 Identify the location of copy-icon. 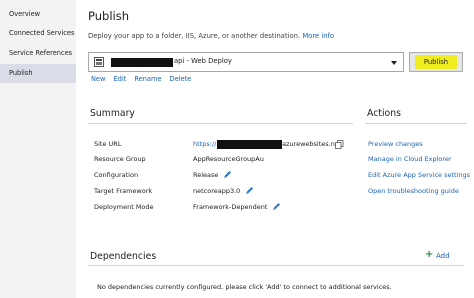
(339, 144).